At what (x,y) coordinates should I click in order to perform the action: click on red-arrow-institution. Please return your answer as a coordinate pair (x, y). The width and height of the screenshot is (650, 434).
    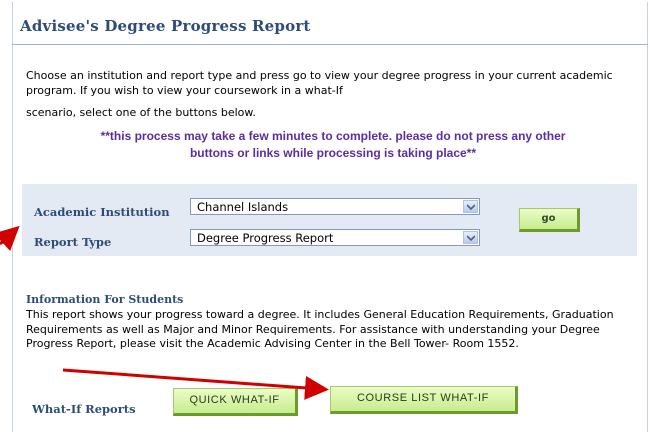
    Looking at the image, I should click on (10, 238).